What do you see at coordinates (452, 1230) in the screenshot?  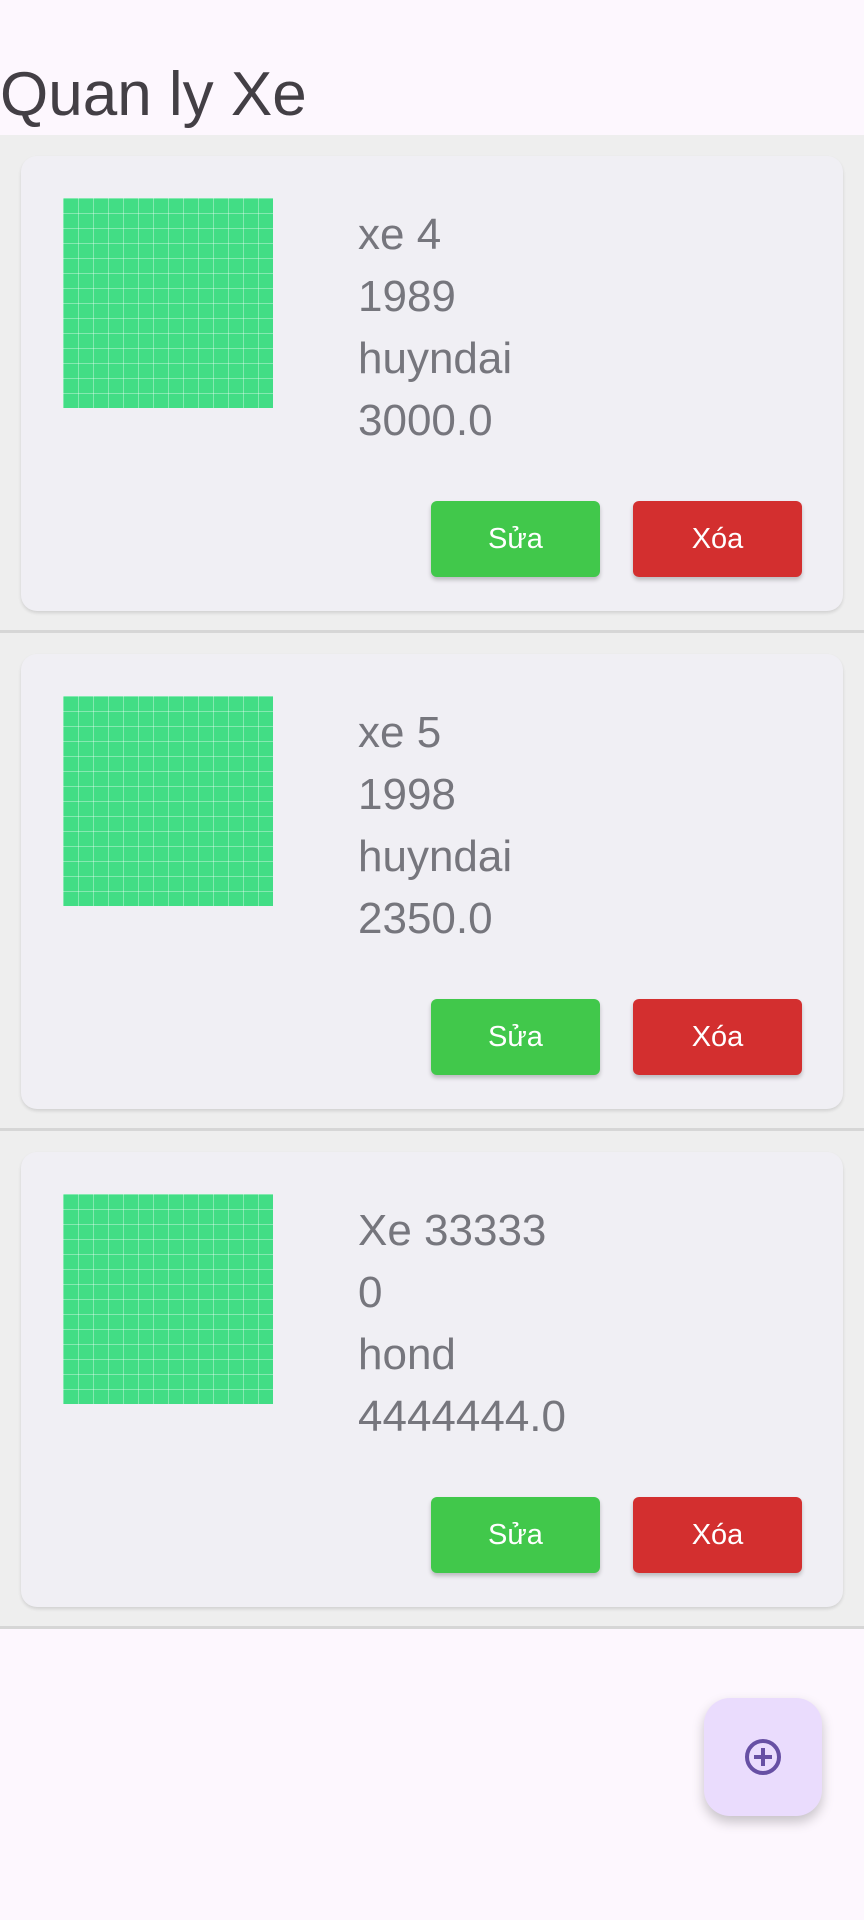 I see `vehicle-name: Xe 33333` at bounding box center [452, 1230].